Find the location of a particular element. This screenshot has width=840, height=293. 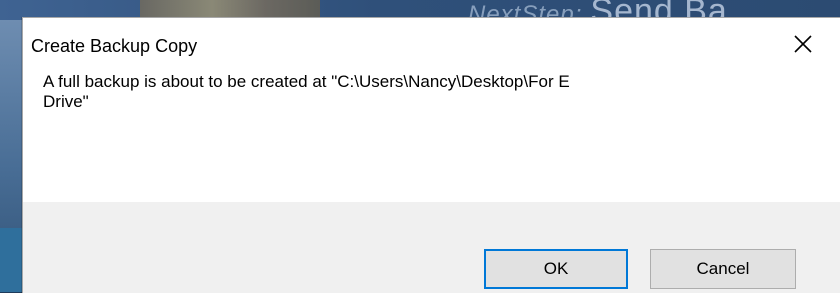

close-icon is located at coordinates (803, 44).